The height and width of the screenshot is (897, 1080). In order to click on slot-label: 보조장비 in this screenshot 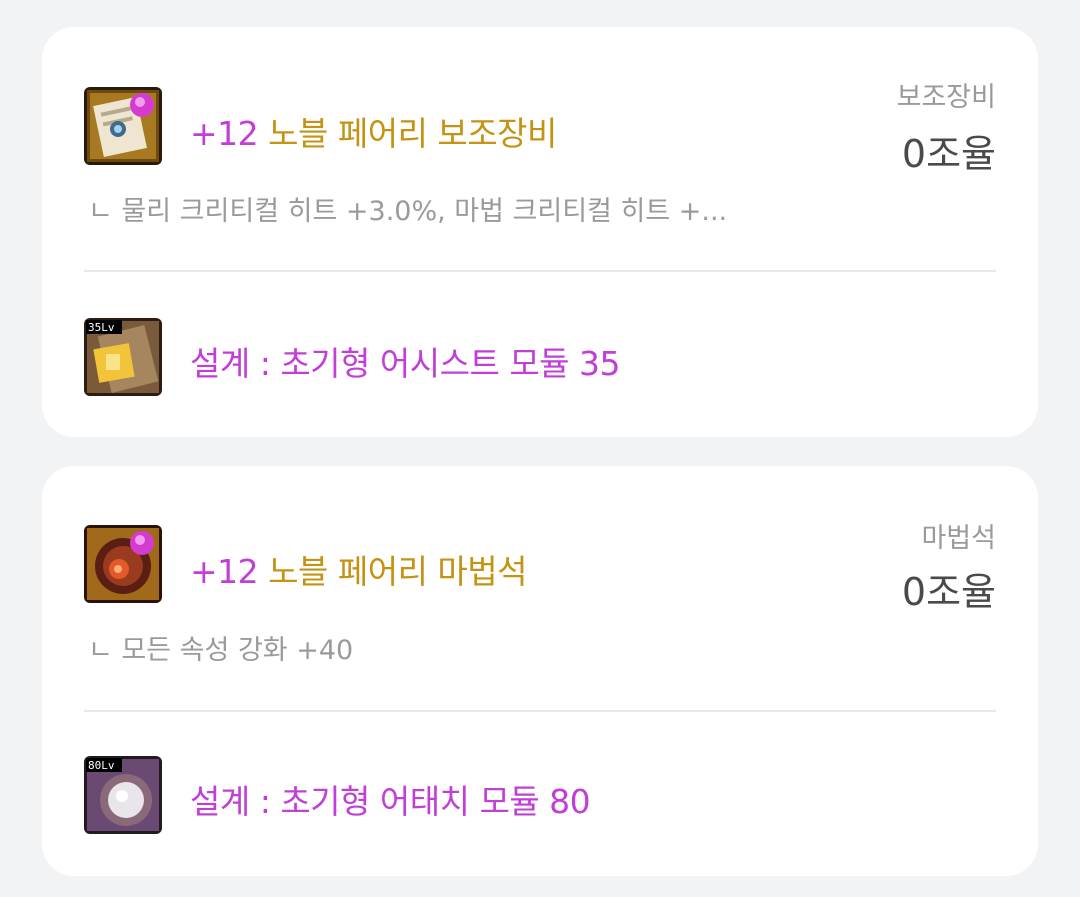, I will do `click(946, 97)`.